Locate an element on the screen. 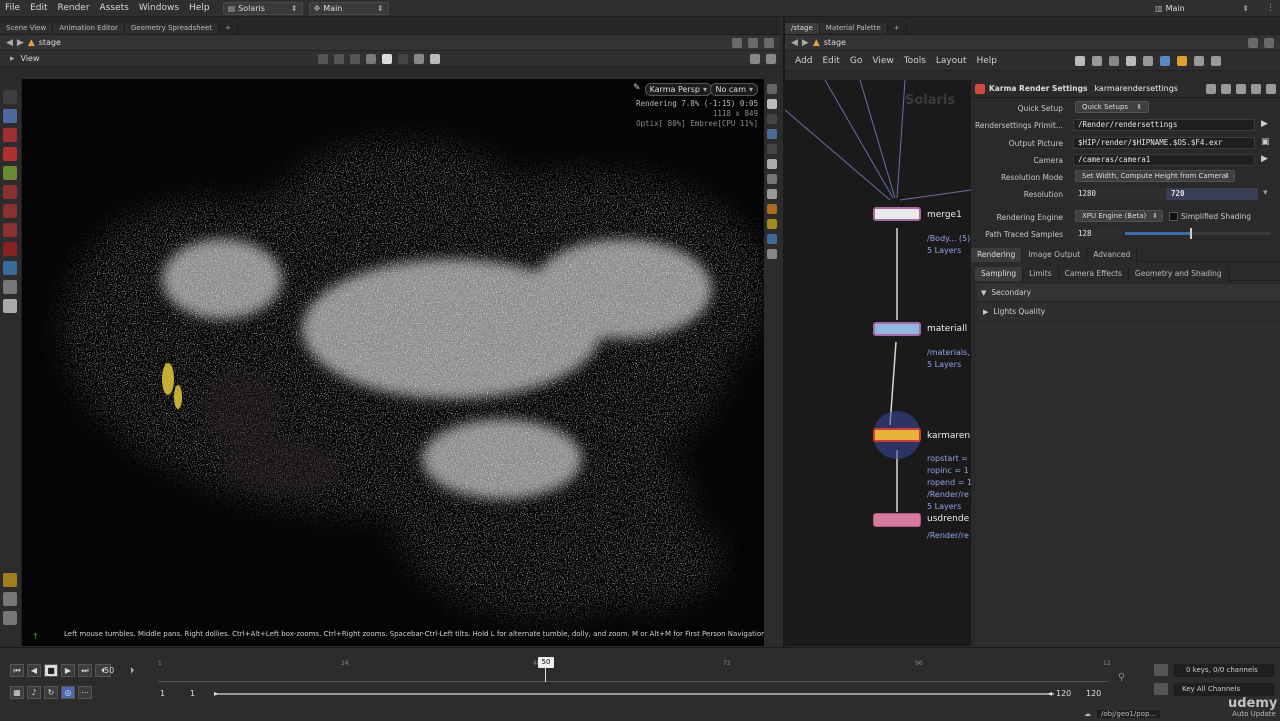  snap-tool-icon is located at coordinates (10, 287).